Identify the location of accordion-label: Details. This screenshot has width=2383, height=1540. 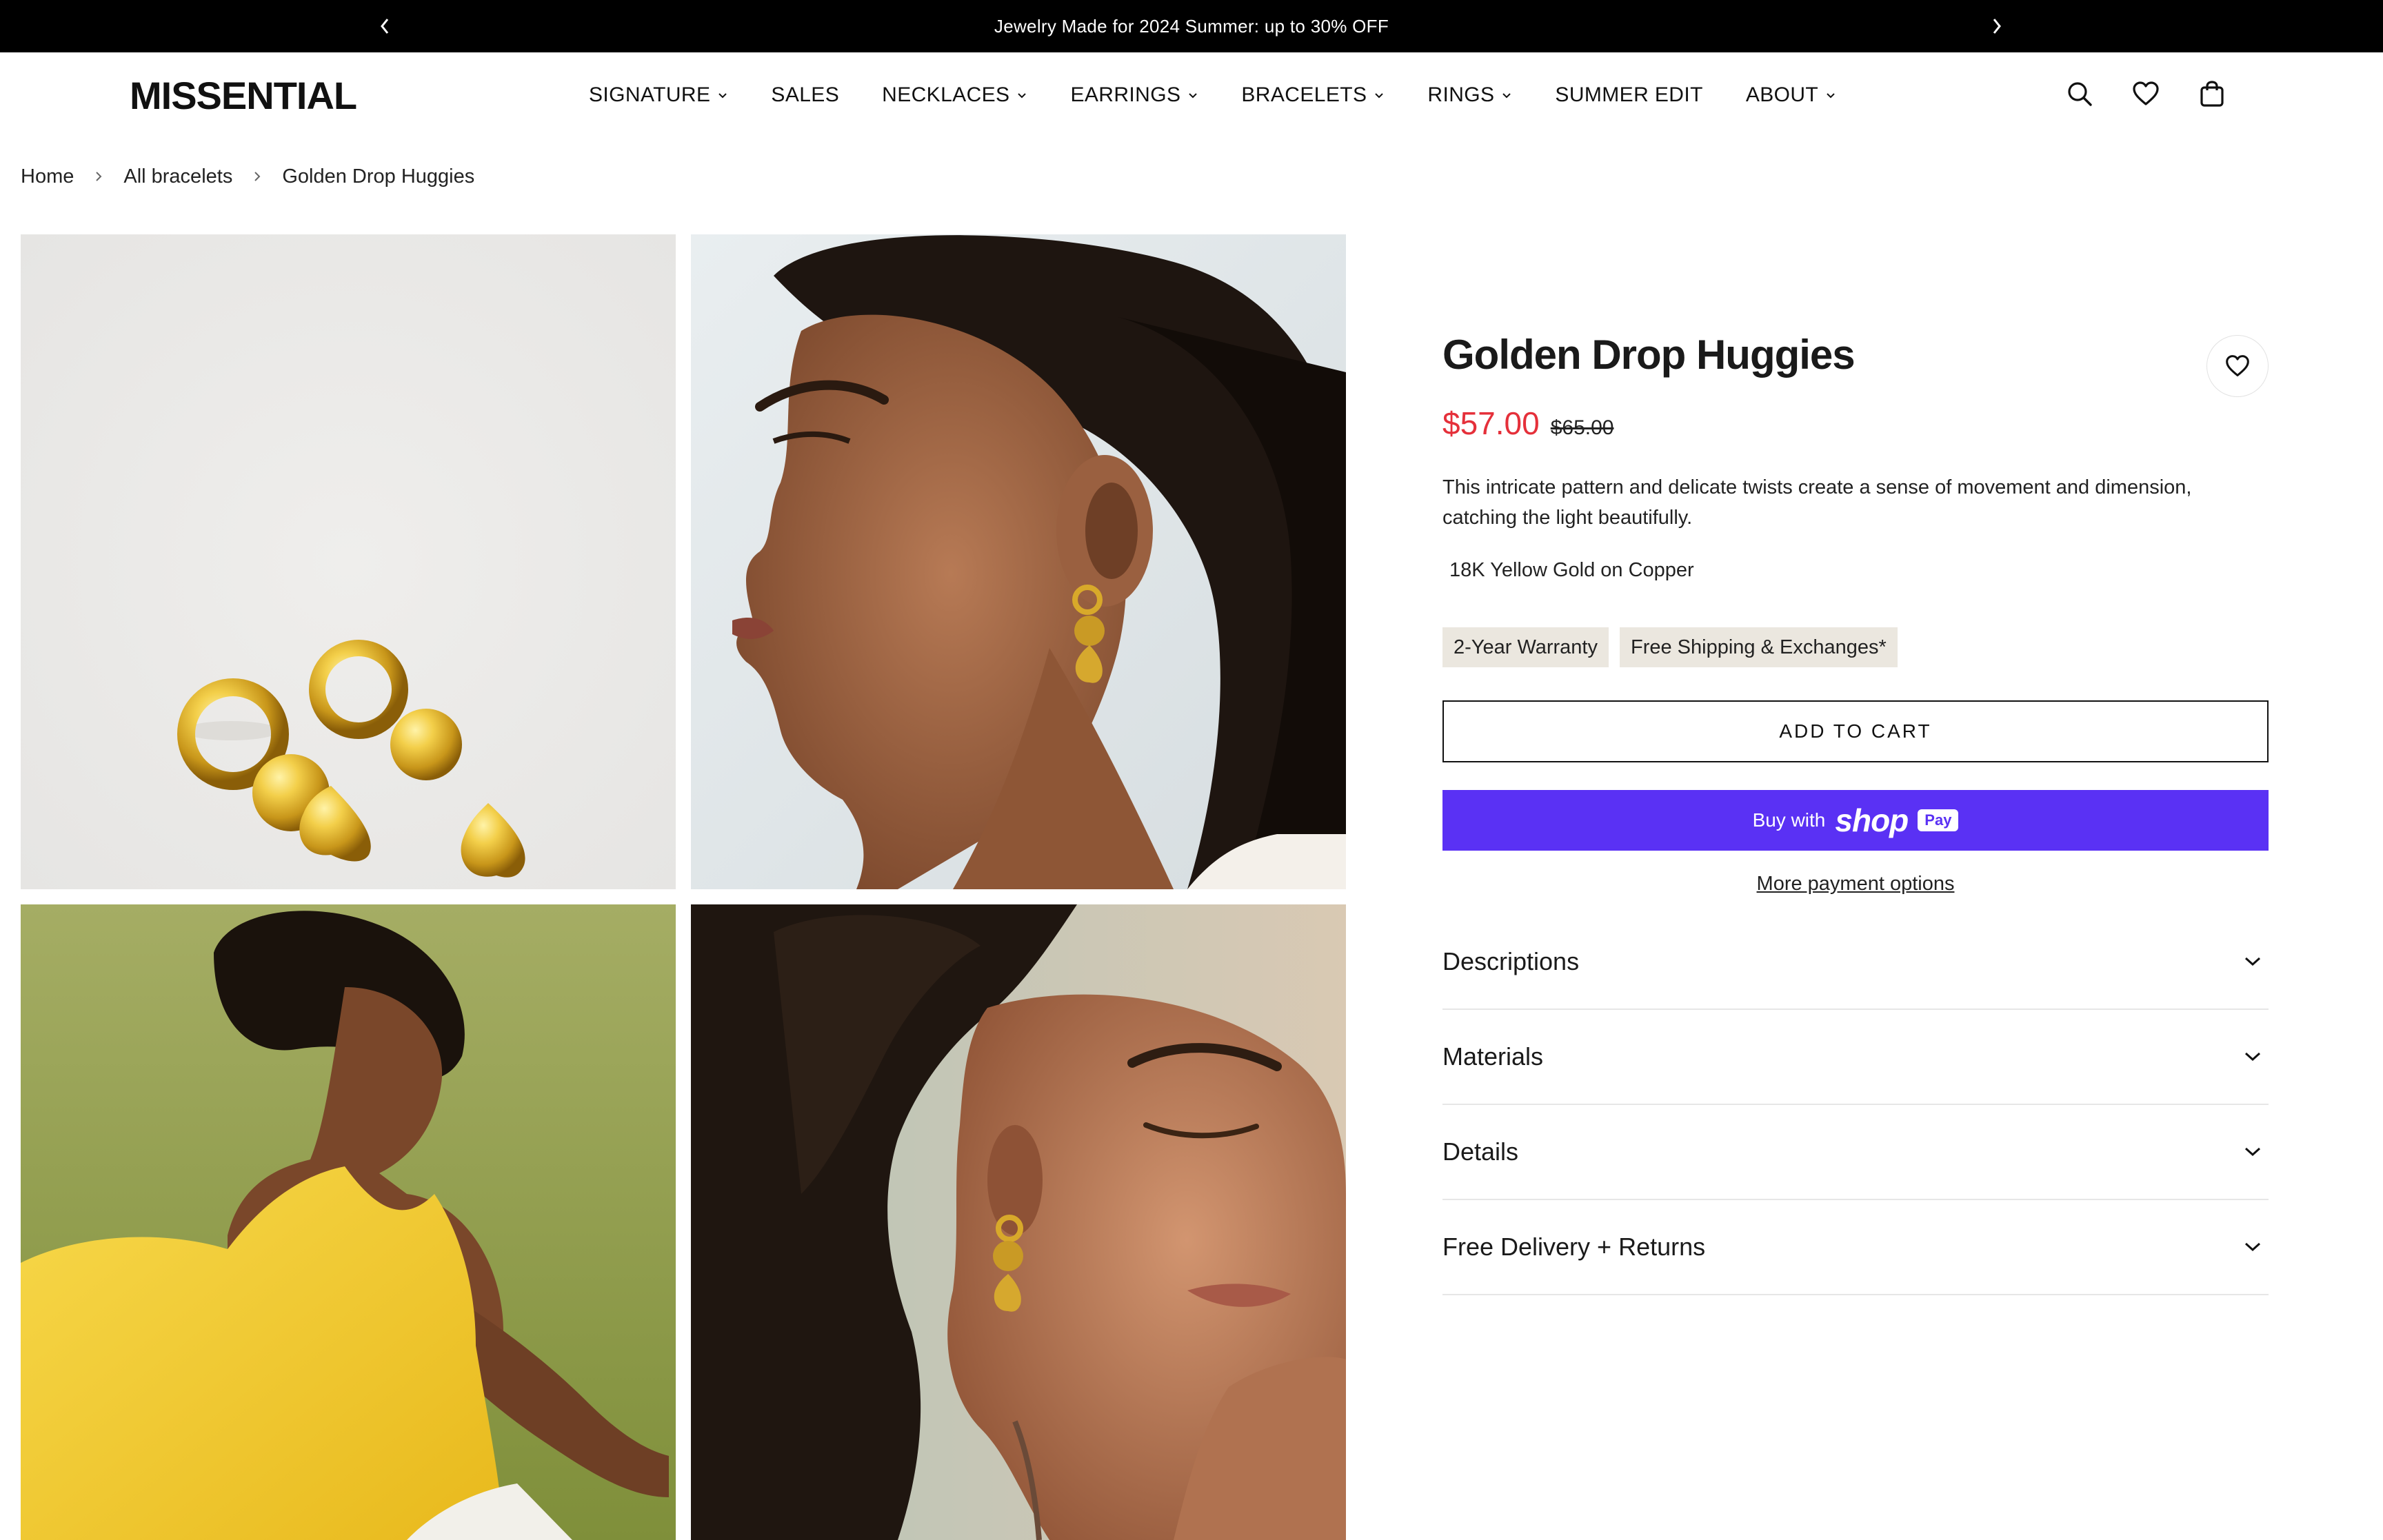
(1480, 1152).